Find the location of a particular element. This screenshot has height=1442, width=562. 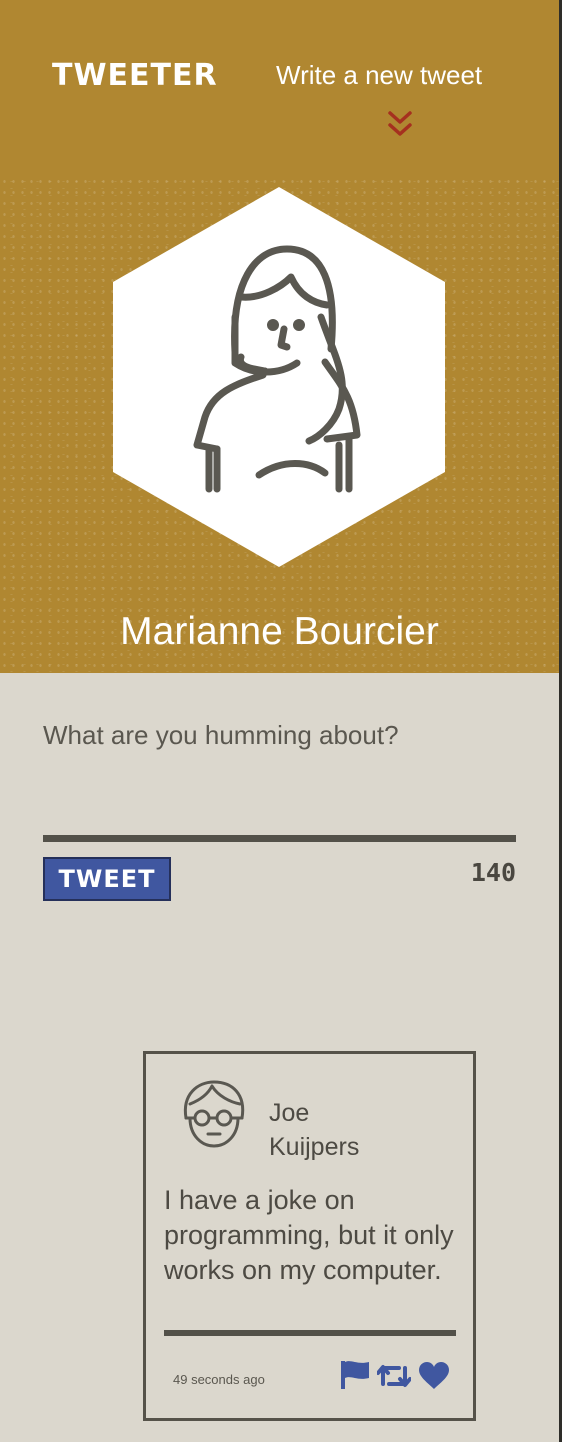

tweet-author-name: Joe Kuijpers is located at coordinates (334, 1130).